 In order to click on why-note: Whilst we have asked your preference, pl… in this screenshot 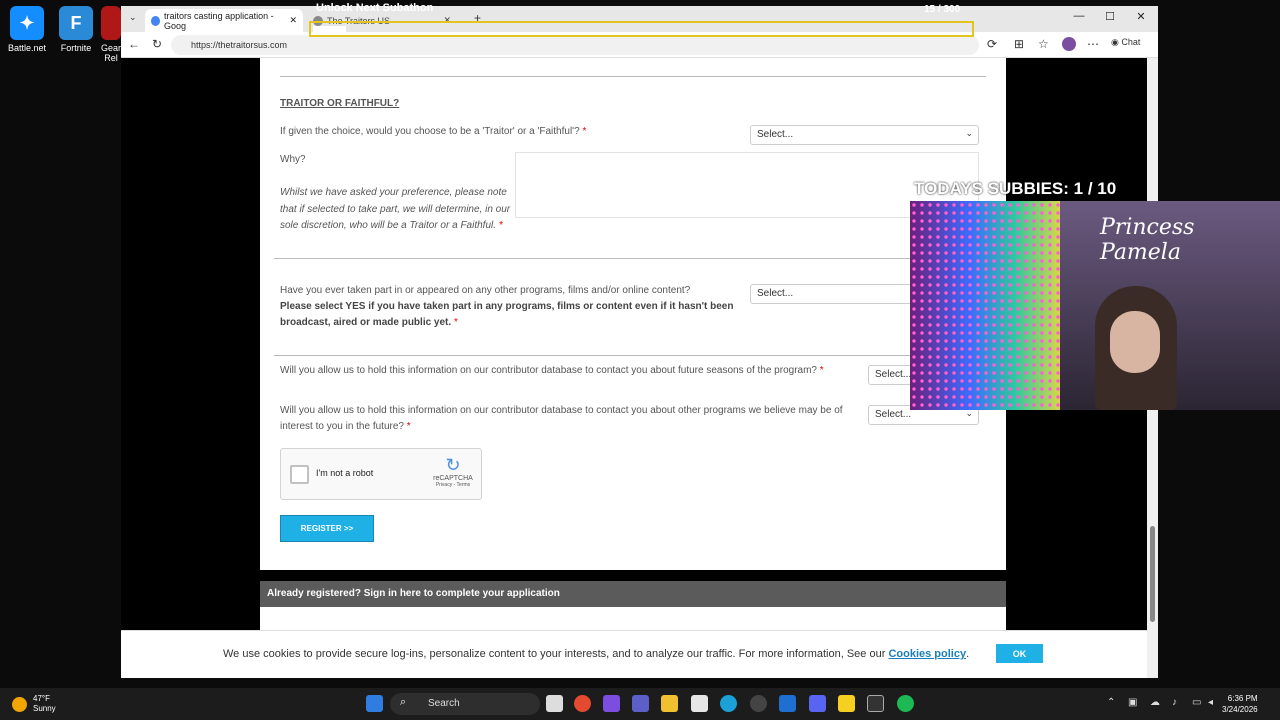, I will do `click(396, 210)`.